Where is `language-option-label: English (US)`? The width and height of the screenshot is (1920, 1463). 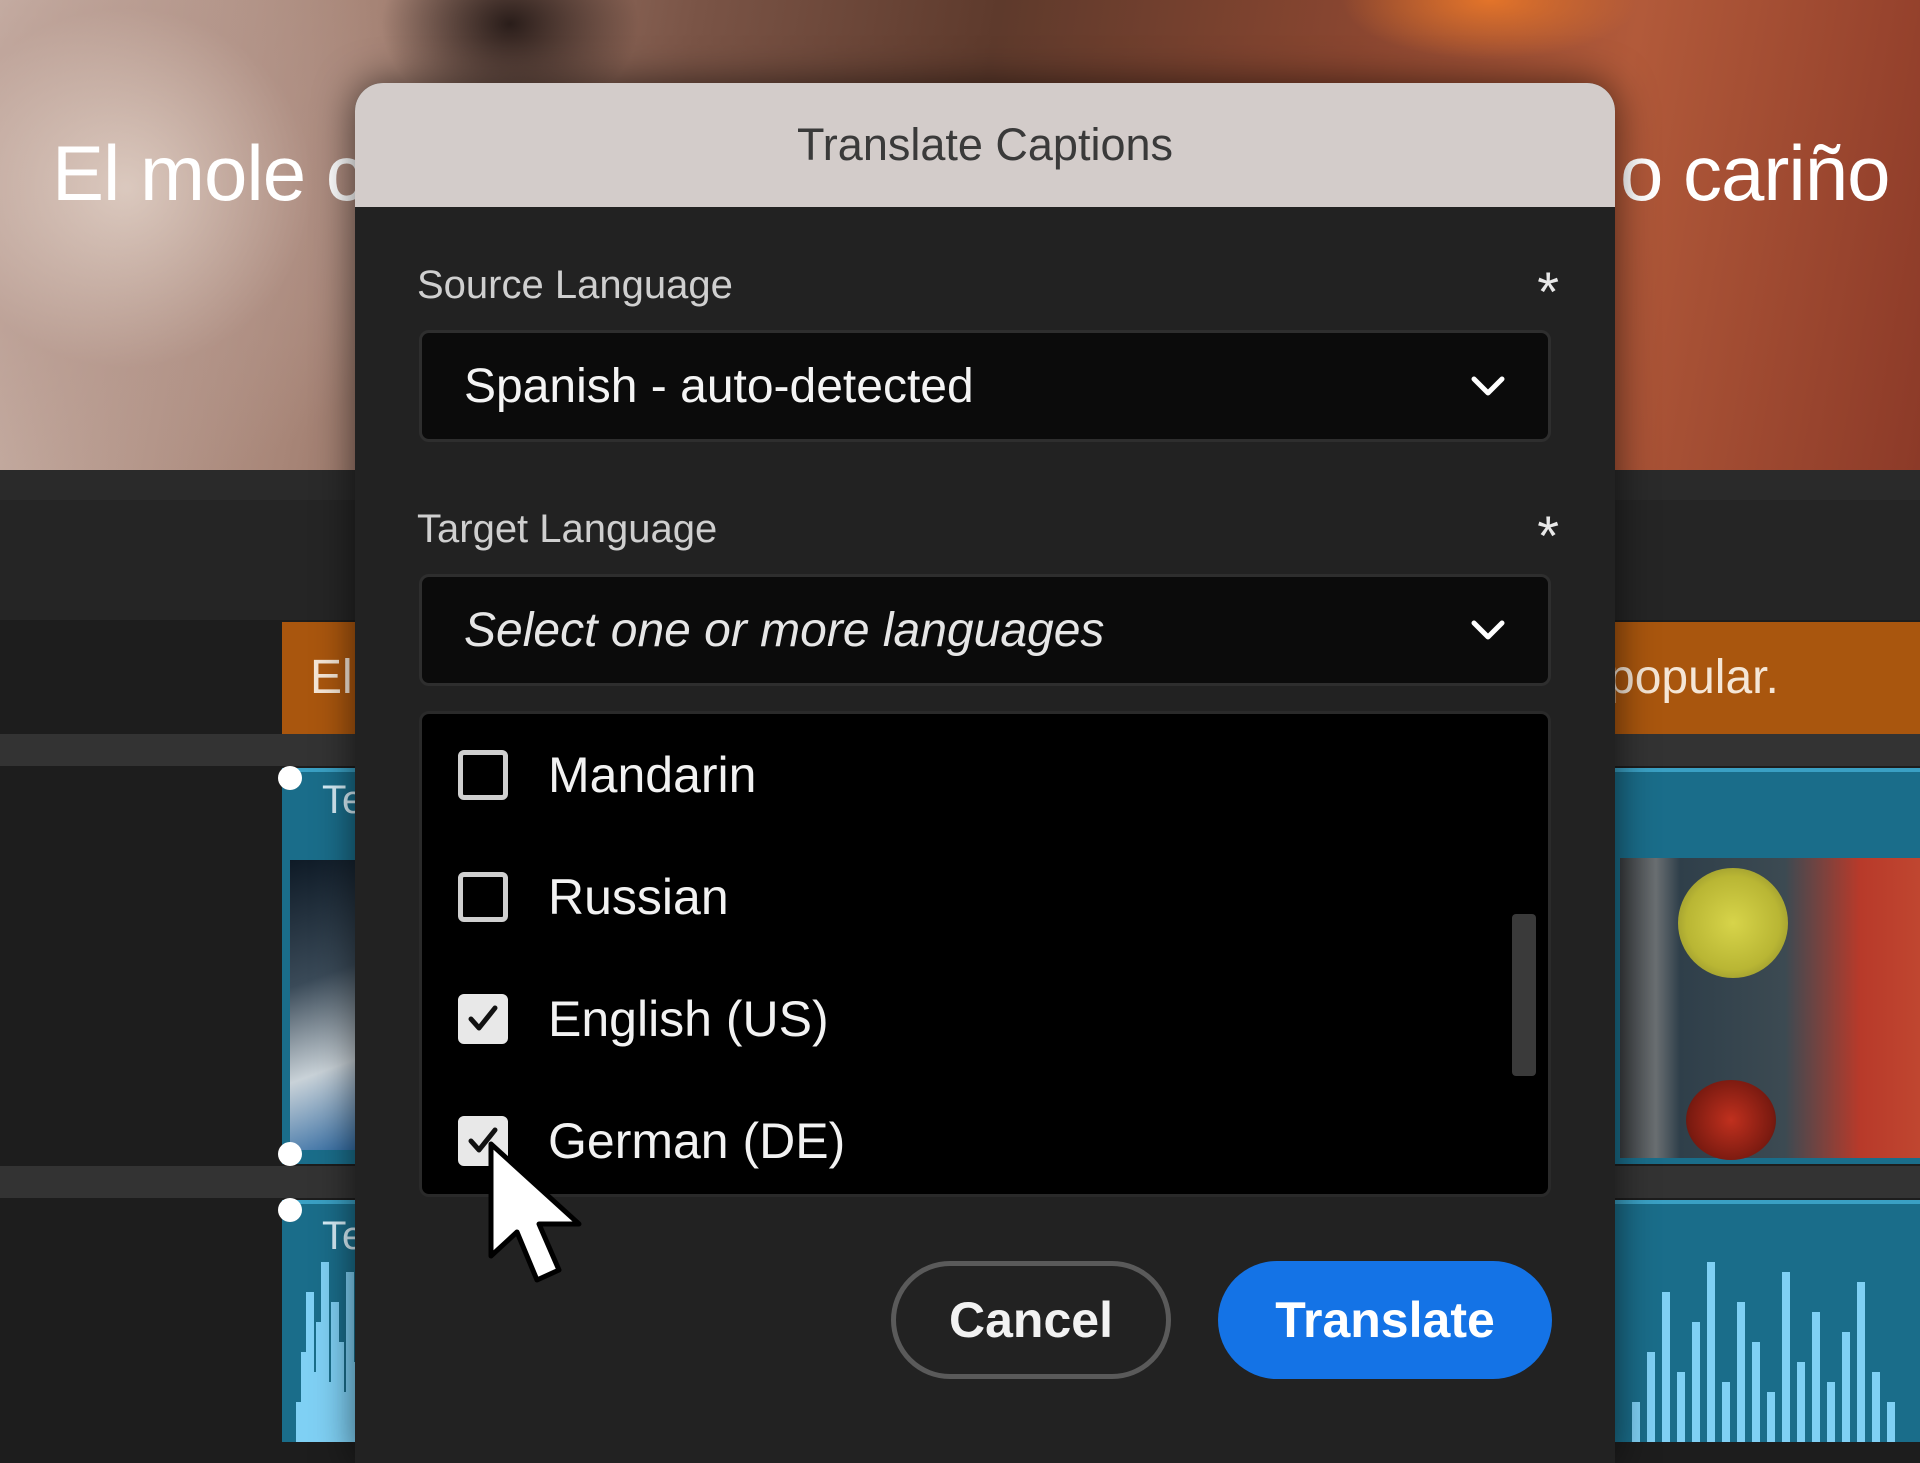 language-option-label: English (US) is located at coordinates (688, 1019).